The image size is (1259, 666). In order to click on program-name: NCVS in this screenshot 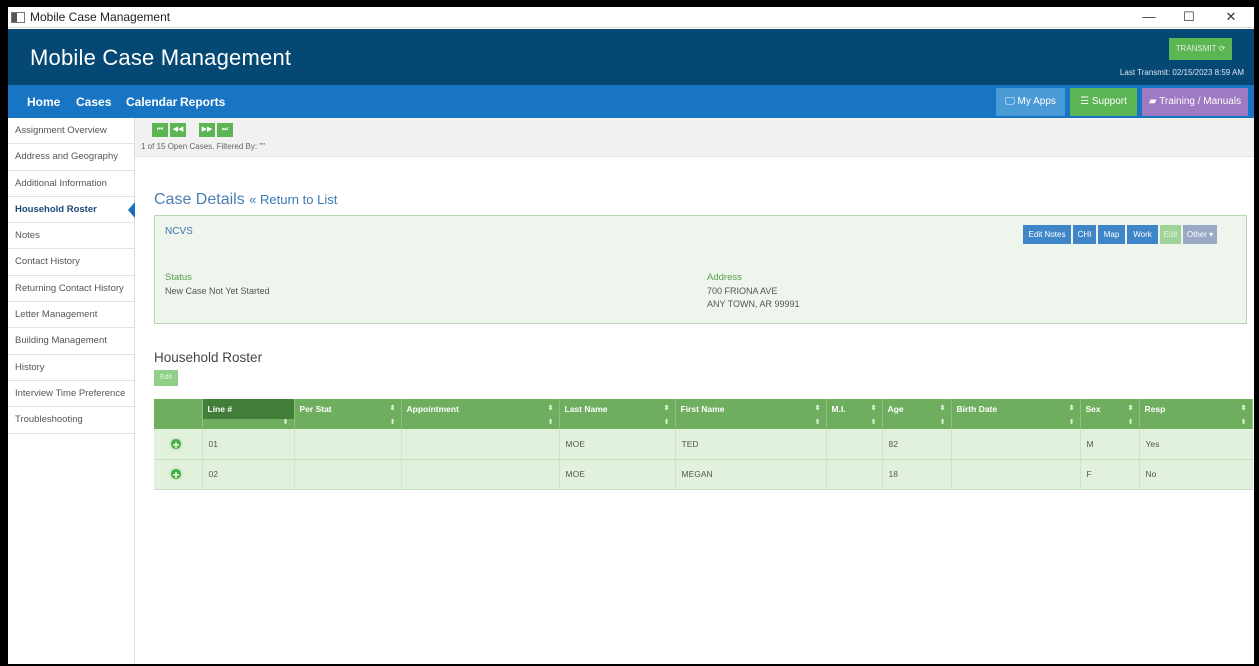, I will do `click(179, 231)`.